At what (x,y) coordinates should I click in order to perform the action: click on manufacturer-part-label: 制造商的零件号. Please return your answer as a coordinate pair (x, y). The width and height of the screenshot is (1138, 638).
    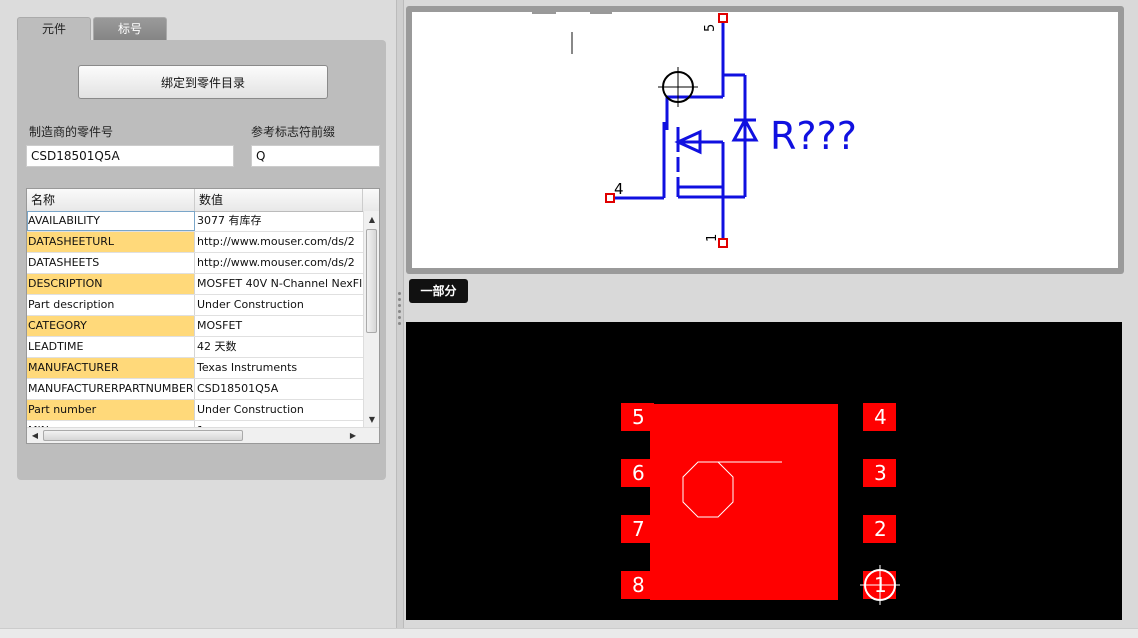
    Looking at the image, I should click on (71, 132).